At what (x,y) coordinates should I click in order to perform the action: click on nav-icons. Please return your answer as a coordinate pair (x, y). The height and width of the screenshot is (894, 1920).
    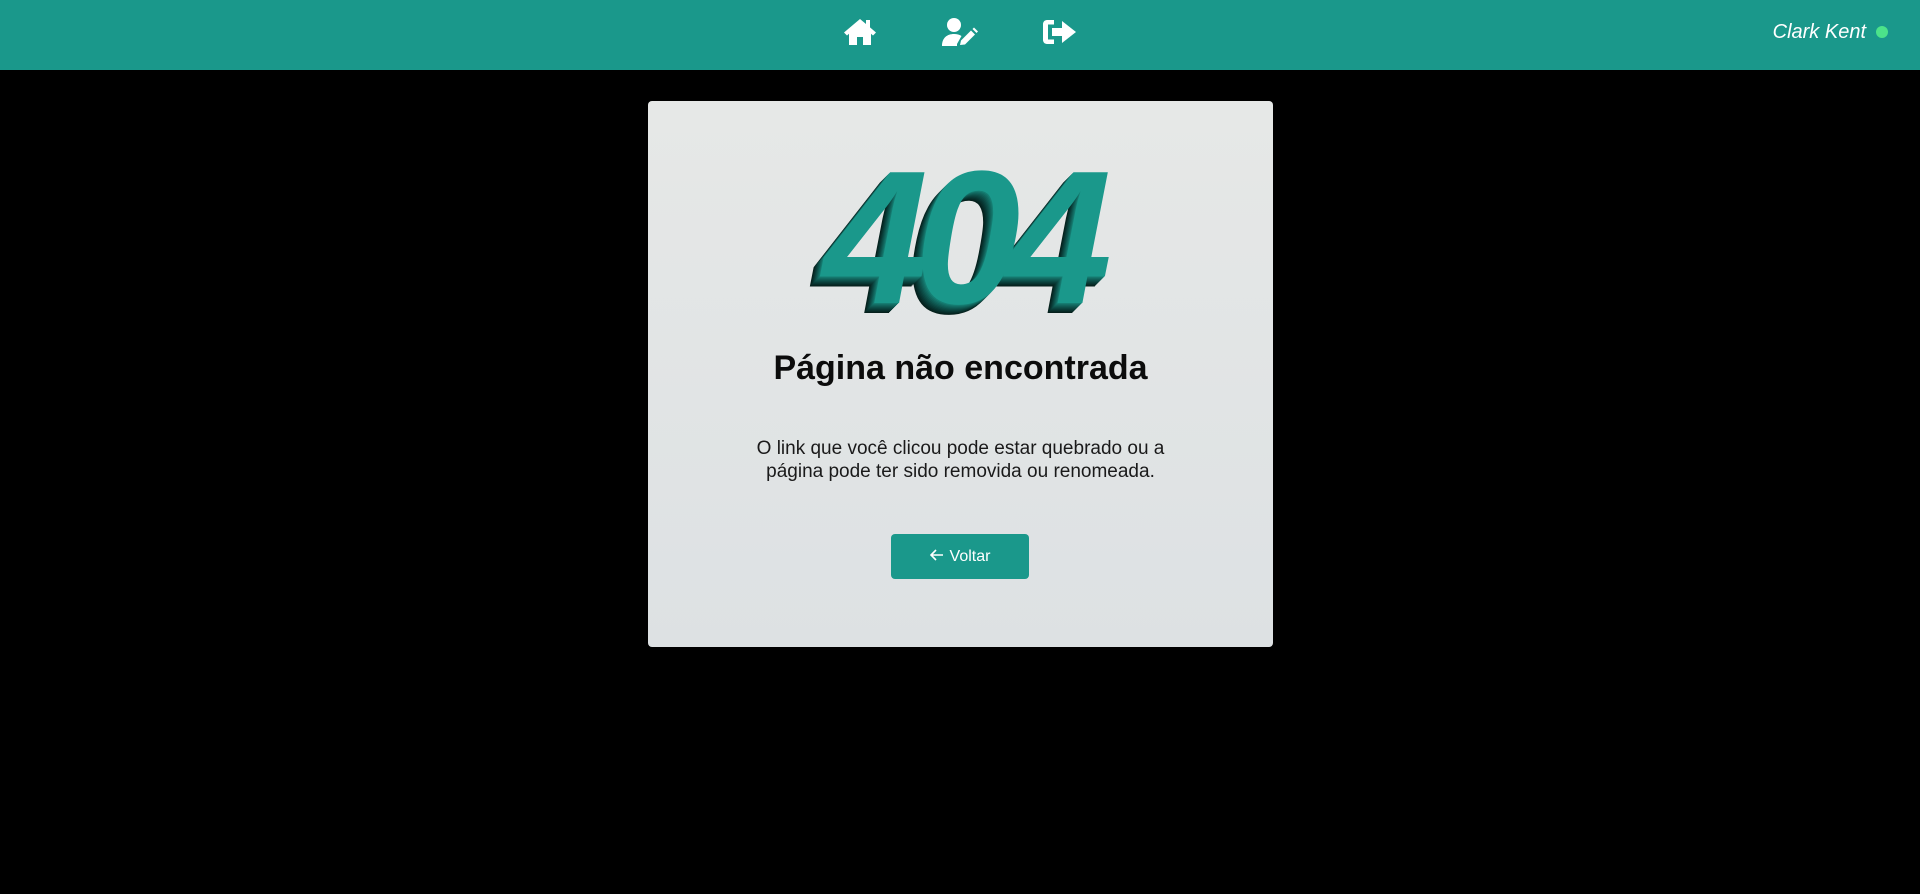
    Looking at the image, I should click on (960, 35).